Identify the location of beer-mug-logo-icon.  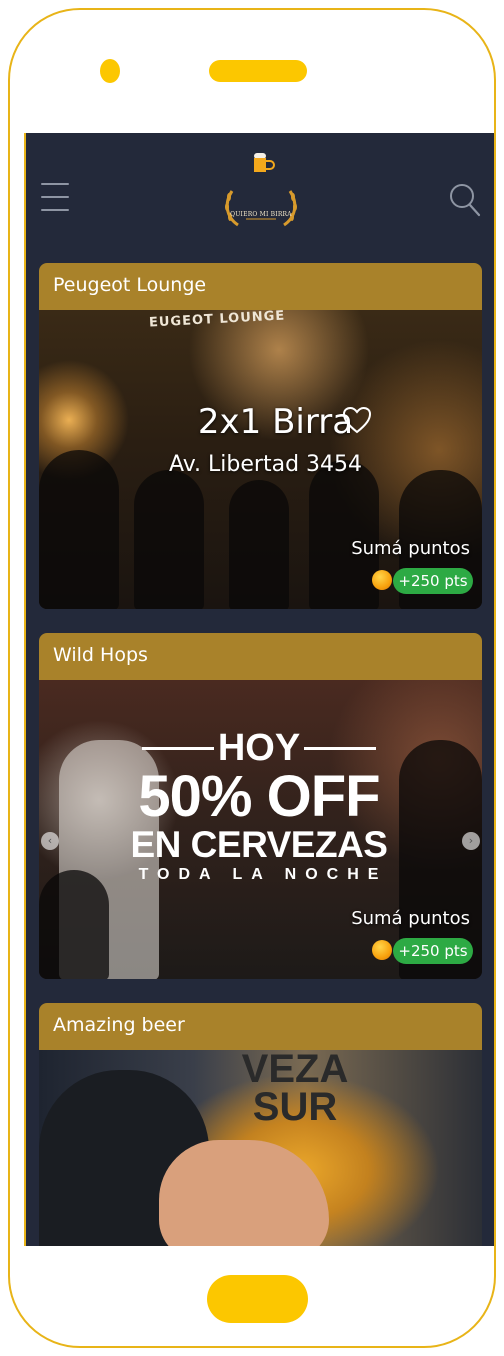
(261, 190).